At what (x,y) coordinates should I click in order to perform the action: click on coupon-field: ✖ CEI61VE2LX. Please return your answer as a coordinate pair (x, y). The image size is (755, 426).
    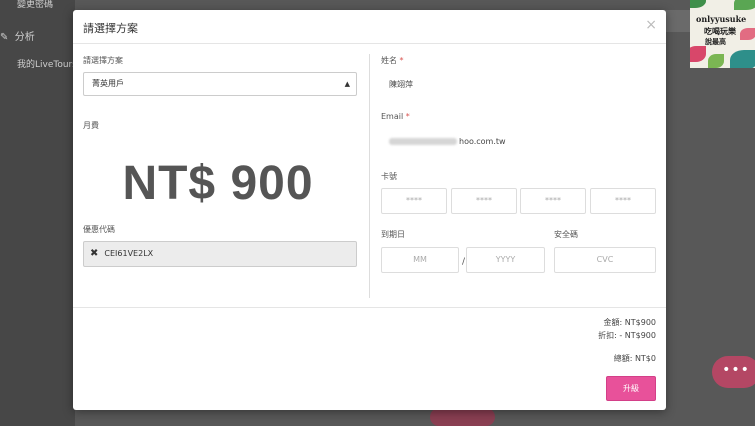
    Looking at the image, I should click on (220, 254).